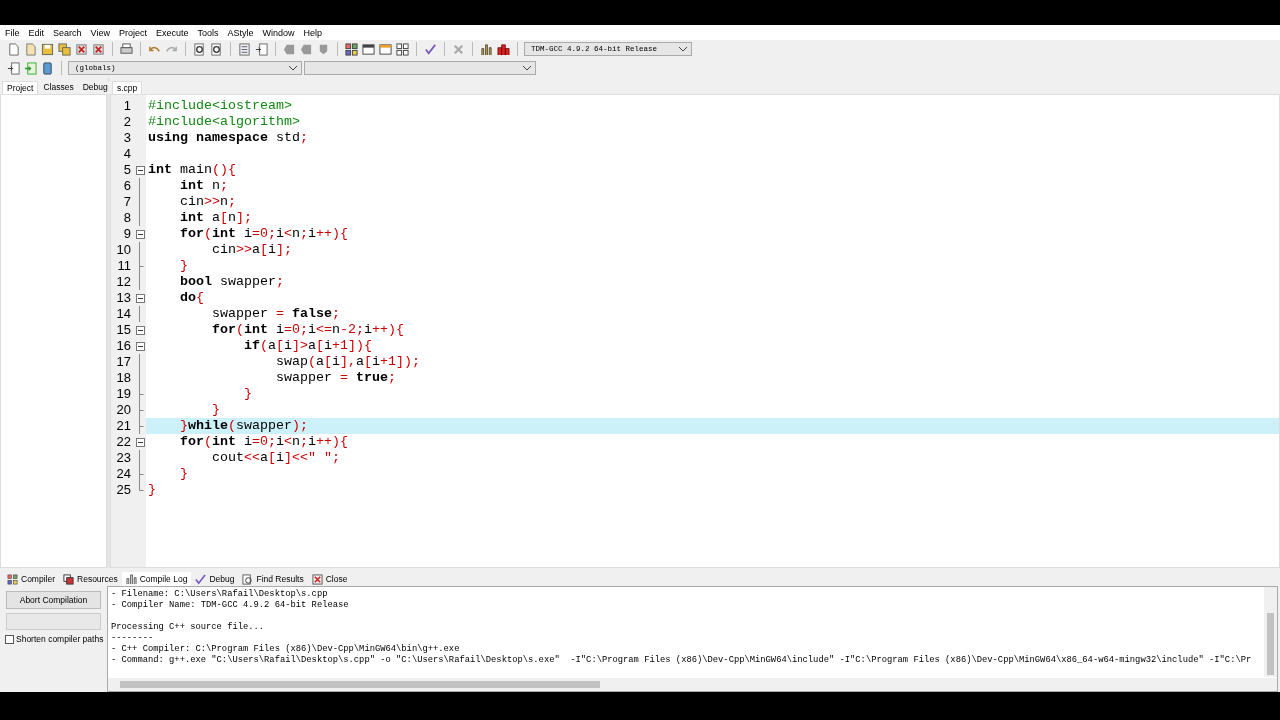 The width and height of the screenshot is (1280, 720). I want to click on printer-icon, so click(126, 49).